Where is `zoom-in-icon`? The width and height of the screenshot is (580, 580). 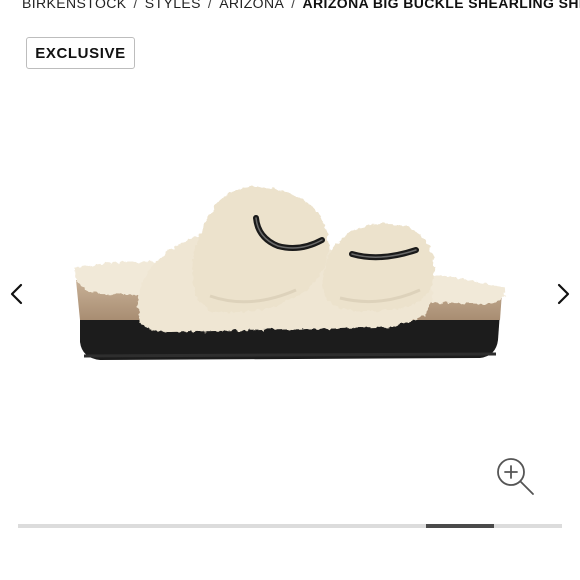 zoom-in-icon is located at coordinates (515, 476).